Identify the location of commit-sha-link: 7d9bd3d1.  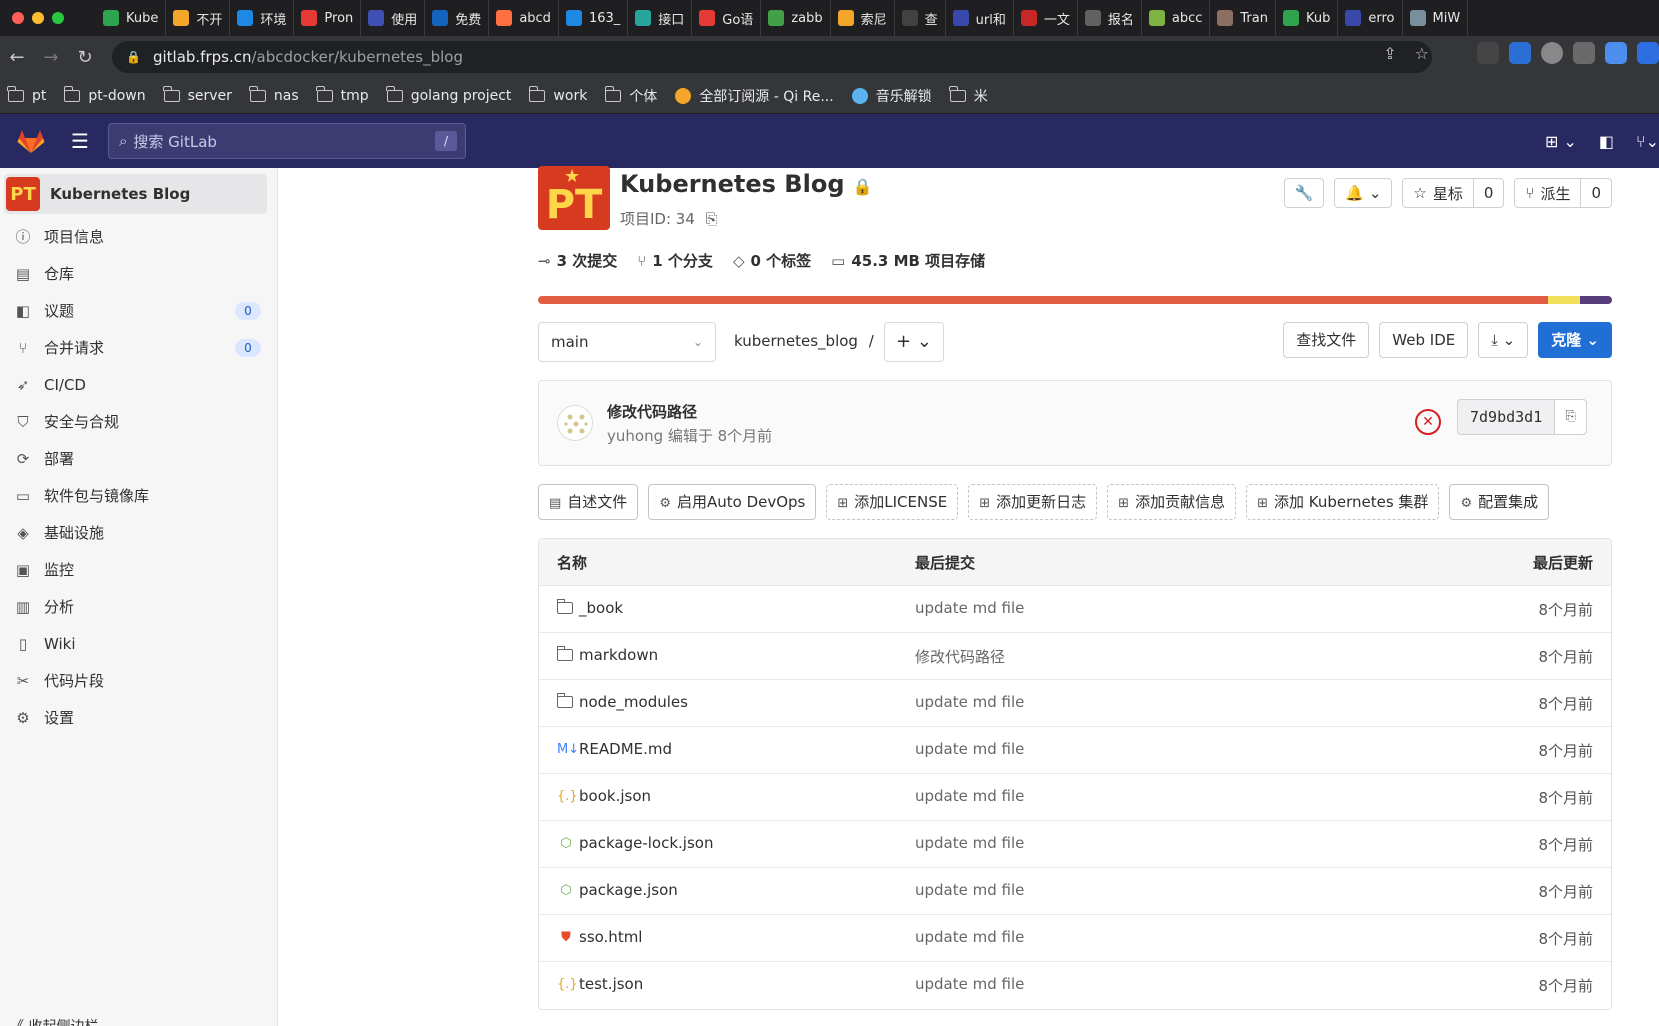
(1506, 417).